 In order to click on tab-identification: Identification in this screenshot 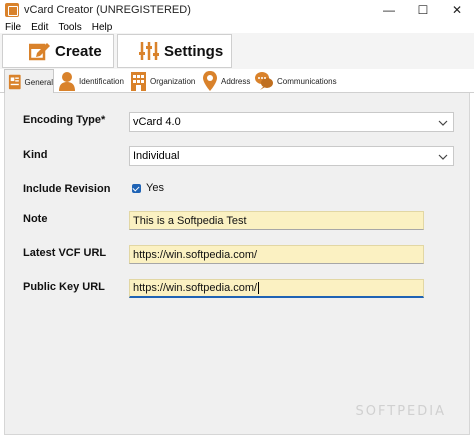, I will do `click(93, 81)`.